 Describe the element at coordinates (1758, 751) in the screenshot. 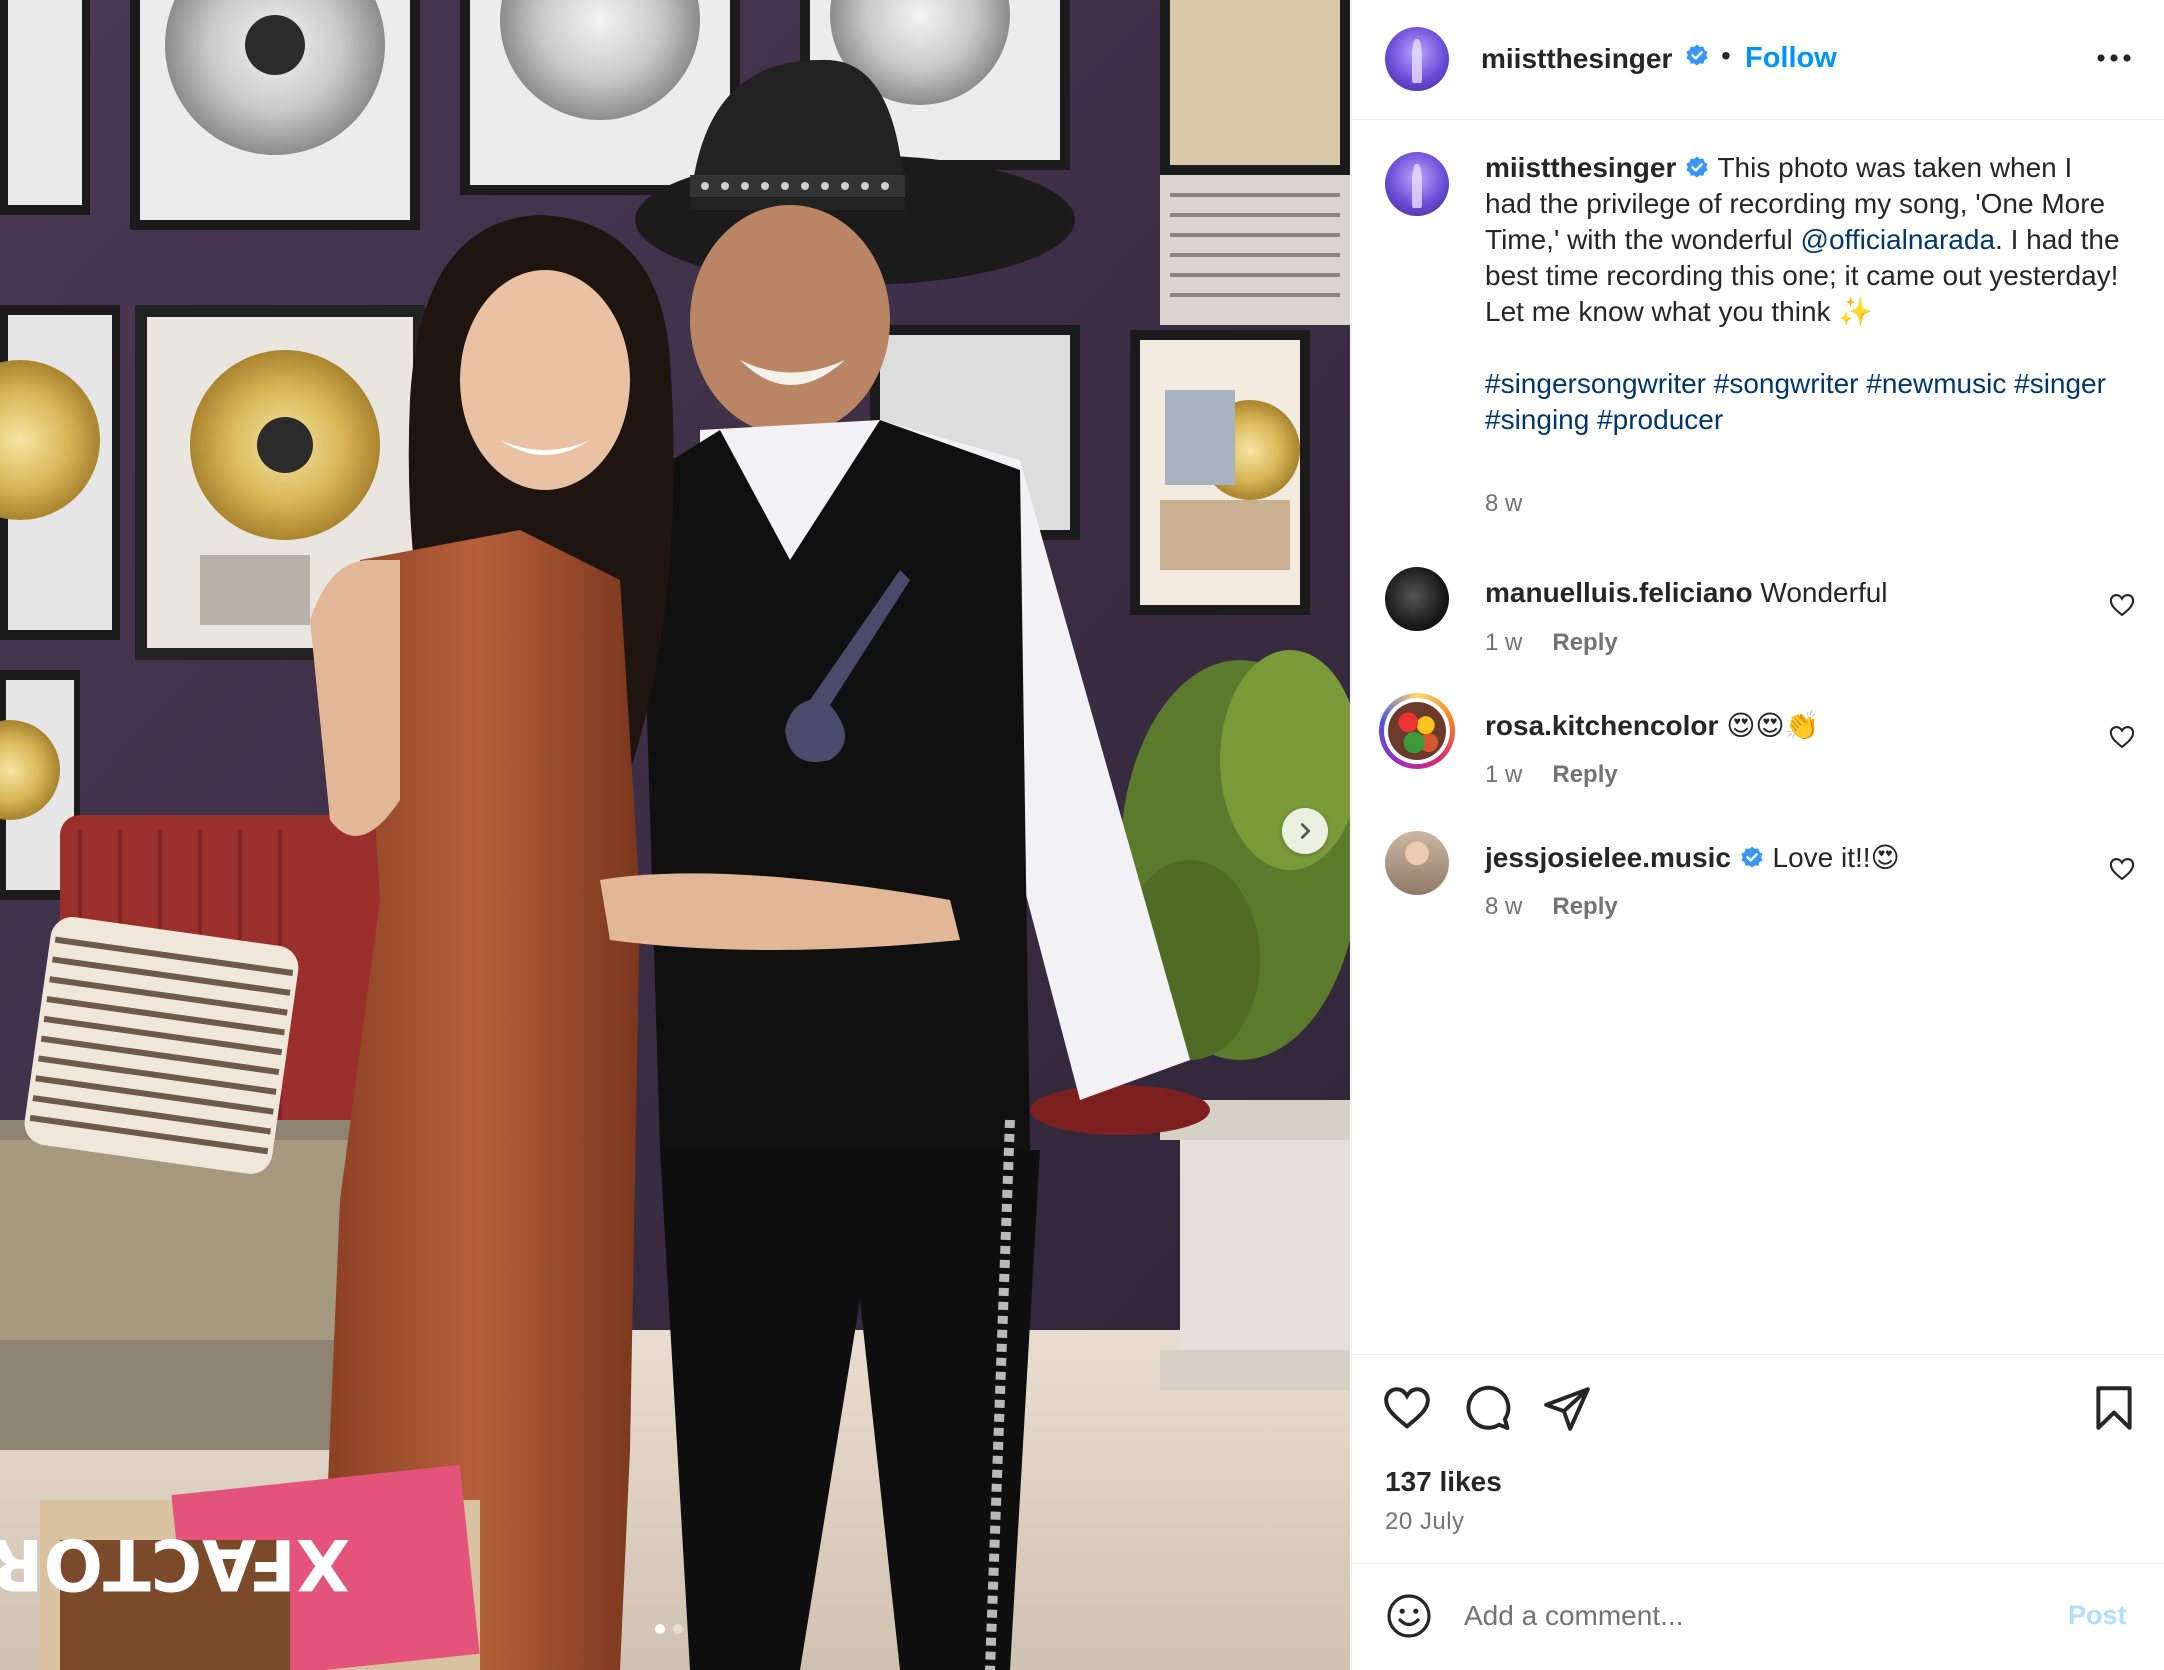

I see `comment-item: rosa.kitchencolor 😍😍👏 1 w Reply` at that location.